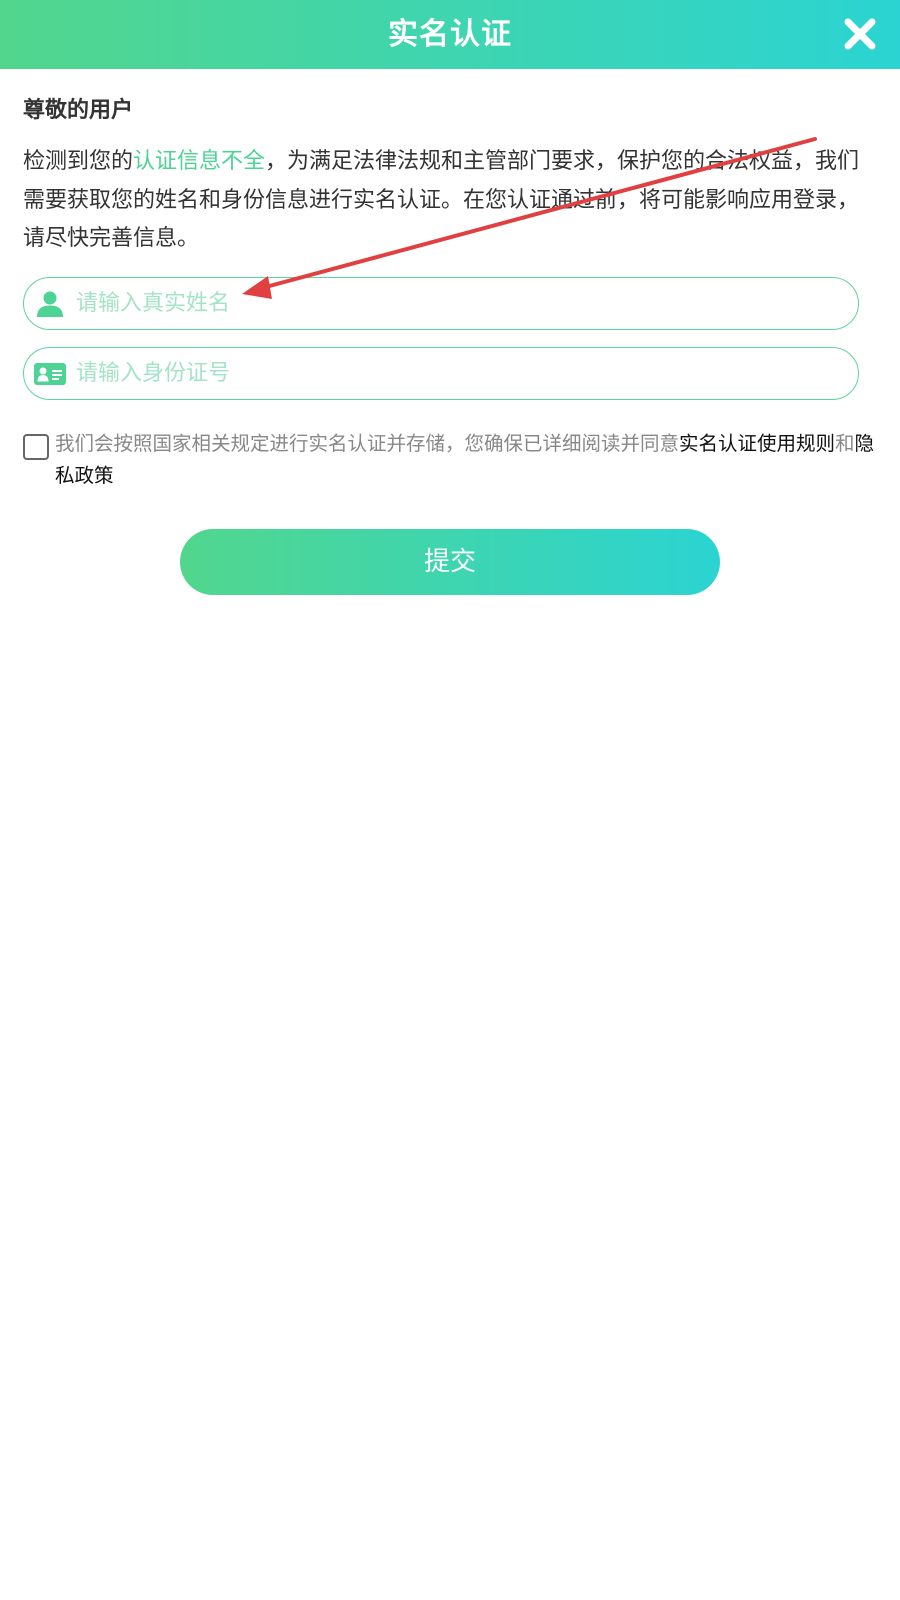 The height and width of the screenshot is (1600, 900). I want to click on close-icon, so click(860, 34).